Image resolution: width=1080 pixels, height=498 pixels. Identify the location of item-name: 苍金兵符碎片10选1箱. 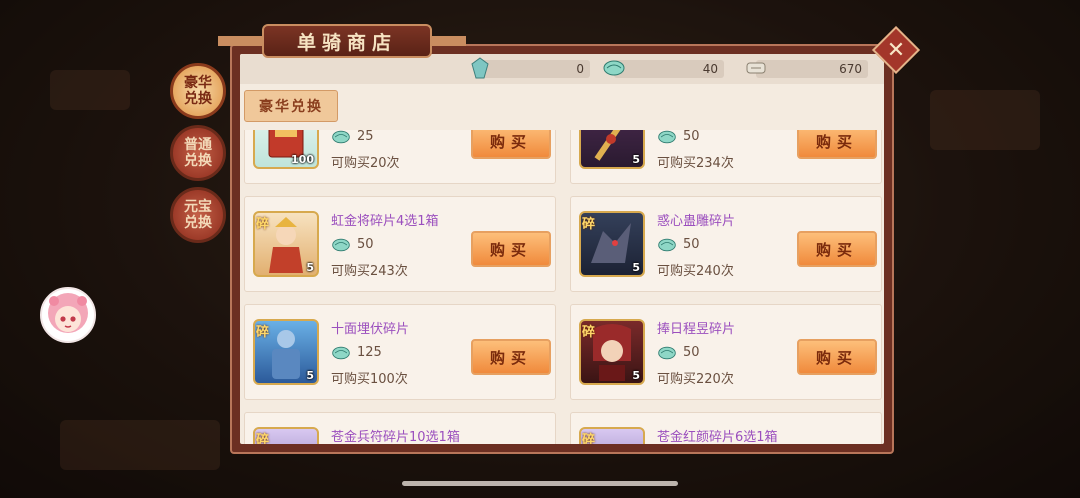
(395, 437).